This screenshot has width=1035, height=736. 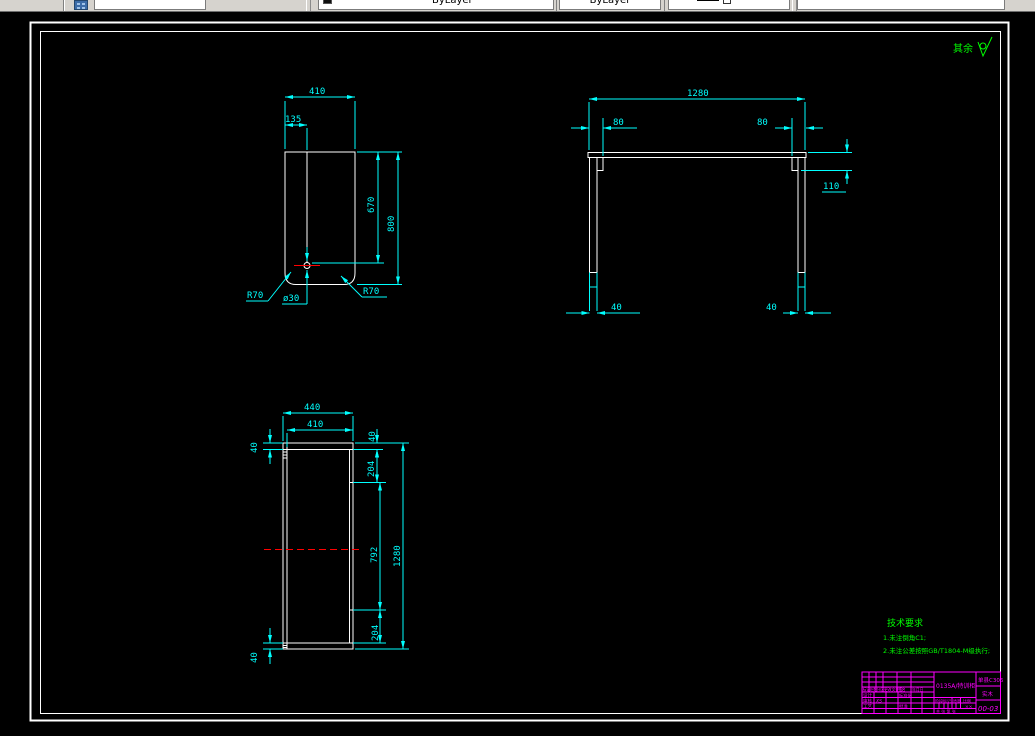 I want to click on label-audit: 审核, so click(x=867, y=700).